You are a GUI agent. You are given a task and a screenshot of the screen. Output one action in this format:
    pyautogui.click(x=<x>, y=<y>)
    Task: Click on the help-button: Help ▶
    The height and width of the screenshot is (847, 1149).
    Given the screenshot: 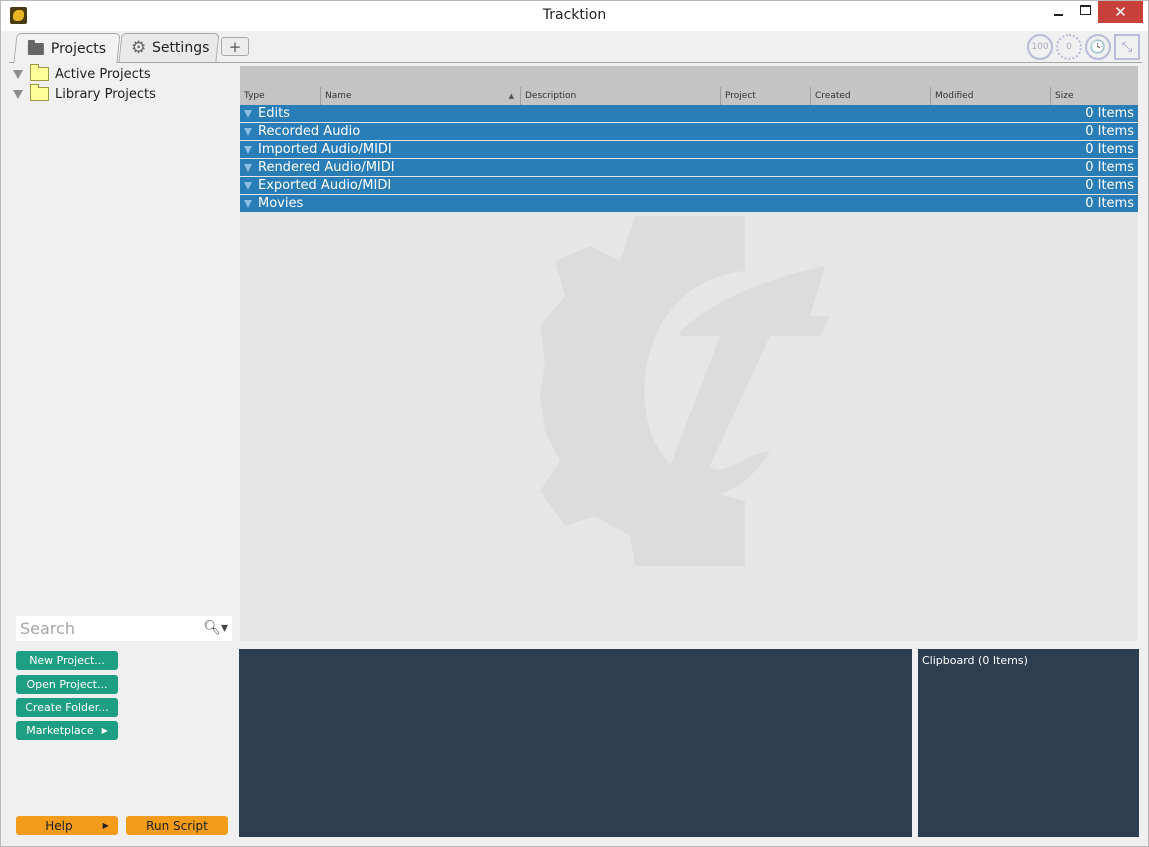 What is the action you would take?
    pyautogui.click(x=67, y=825)
    